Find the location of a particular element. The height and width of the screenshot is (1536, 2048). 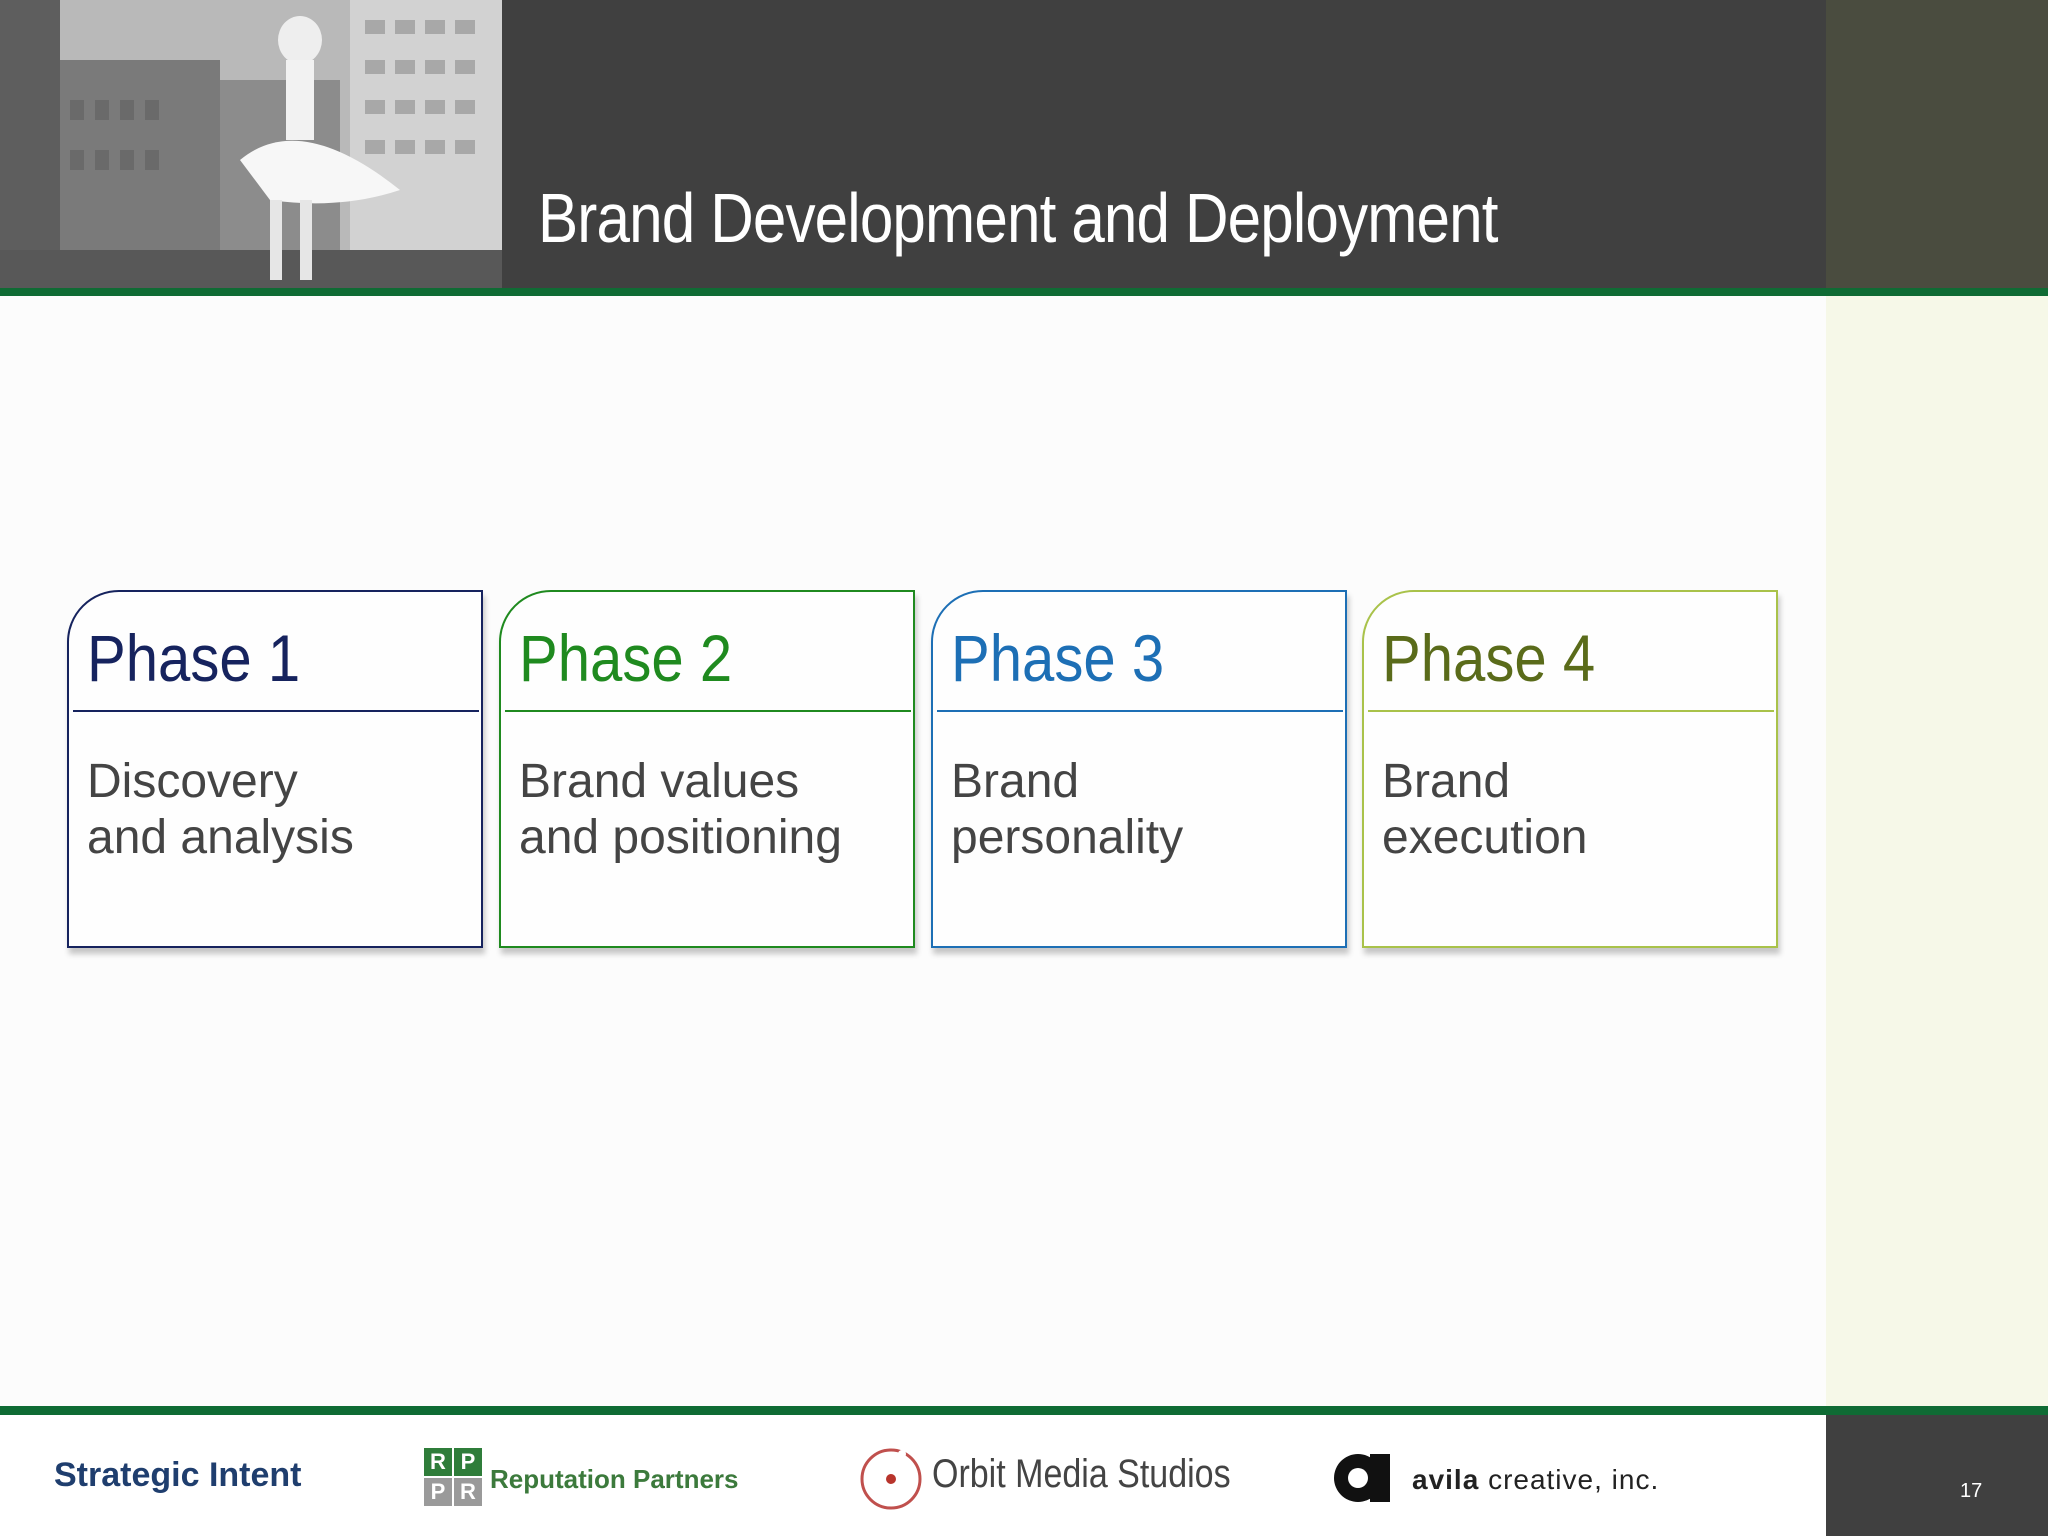

page-number: 17 is located at coordinates (1971, 1491).